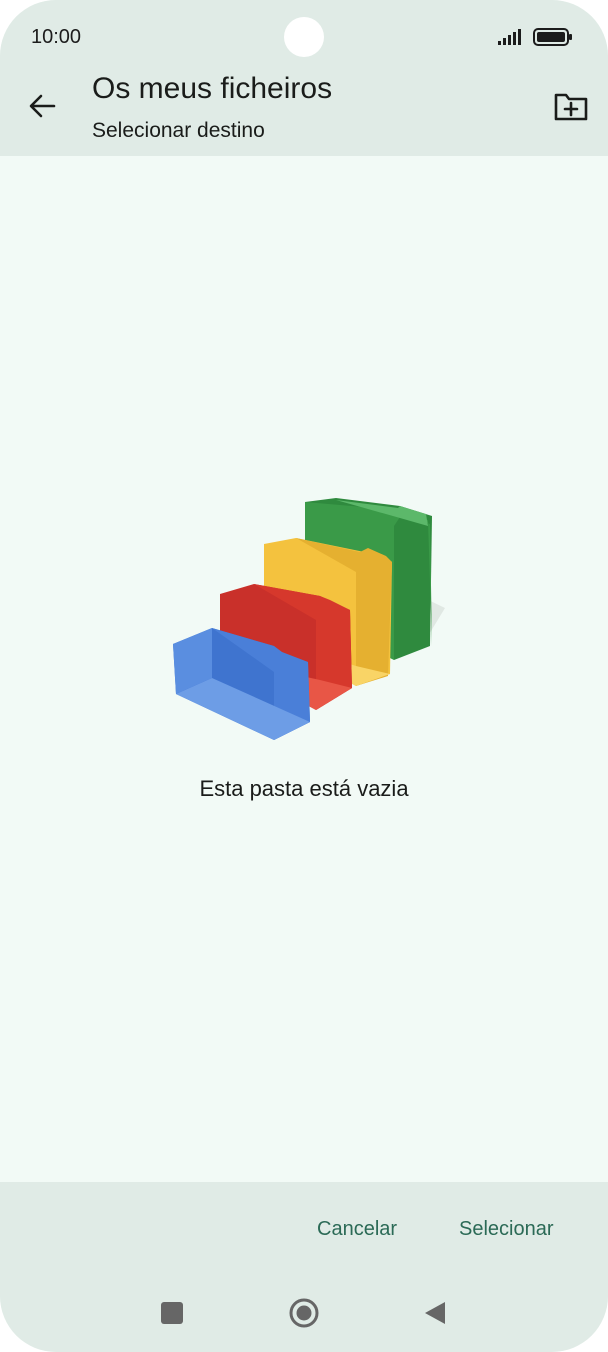 The height and width of the screenshot is (1352, 608). I want to click on page-title: Os meus ficheiros, so click(212, 88).